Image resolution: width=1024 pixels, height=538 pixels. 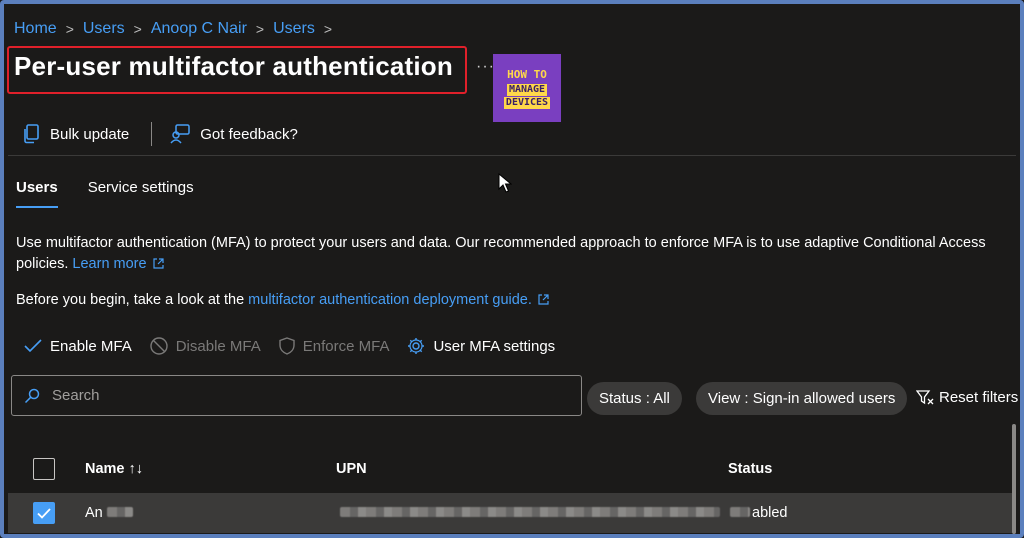 I want to click on before-text: Before you begin, take a look at the, so click(x=130, y=300).